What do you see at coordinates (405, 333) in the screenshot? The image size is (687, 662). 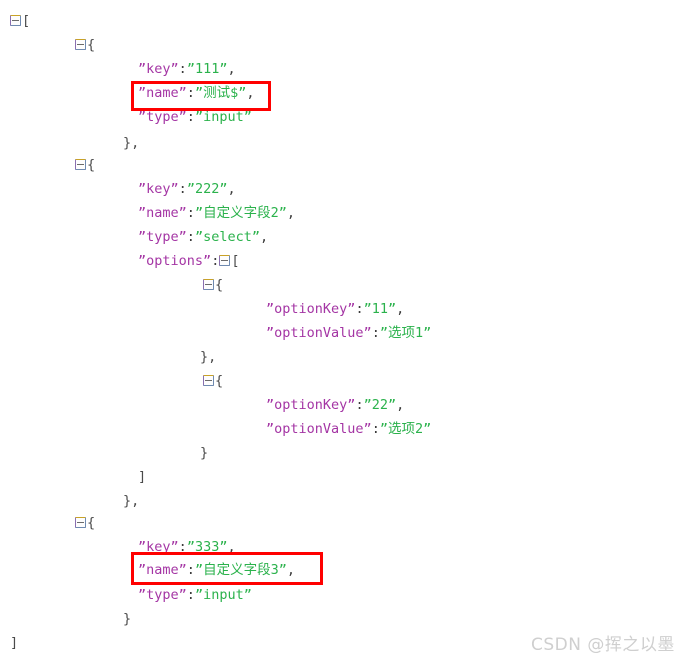 I see `json-value: 选项1` at bounding box center [405, 333].